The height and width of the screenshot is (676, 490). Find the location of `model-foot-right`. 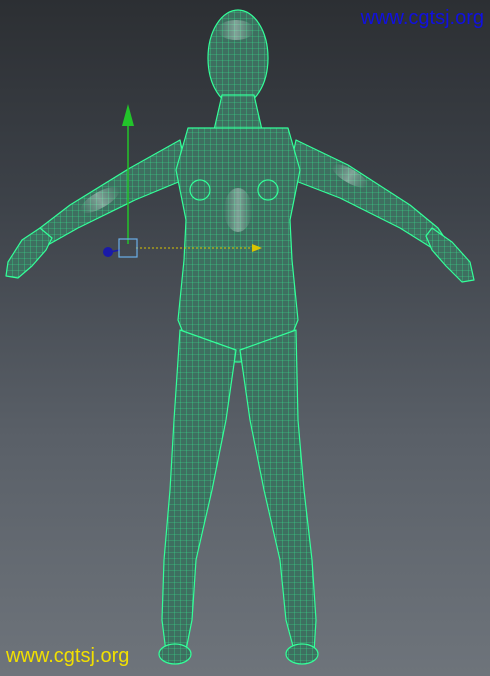

model-foot-right is located at coordinates (302, 654).